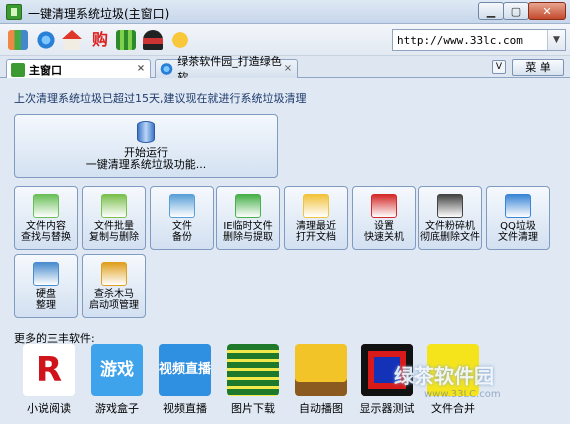  Describe the element at coordinates (285, 12) in the screenshot. I see `title-bar: 一键清理系统垃圾(主窗口) ▁ ▢ ✕` at that location.